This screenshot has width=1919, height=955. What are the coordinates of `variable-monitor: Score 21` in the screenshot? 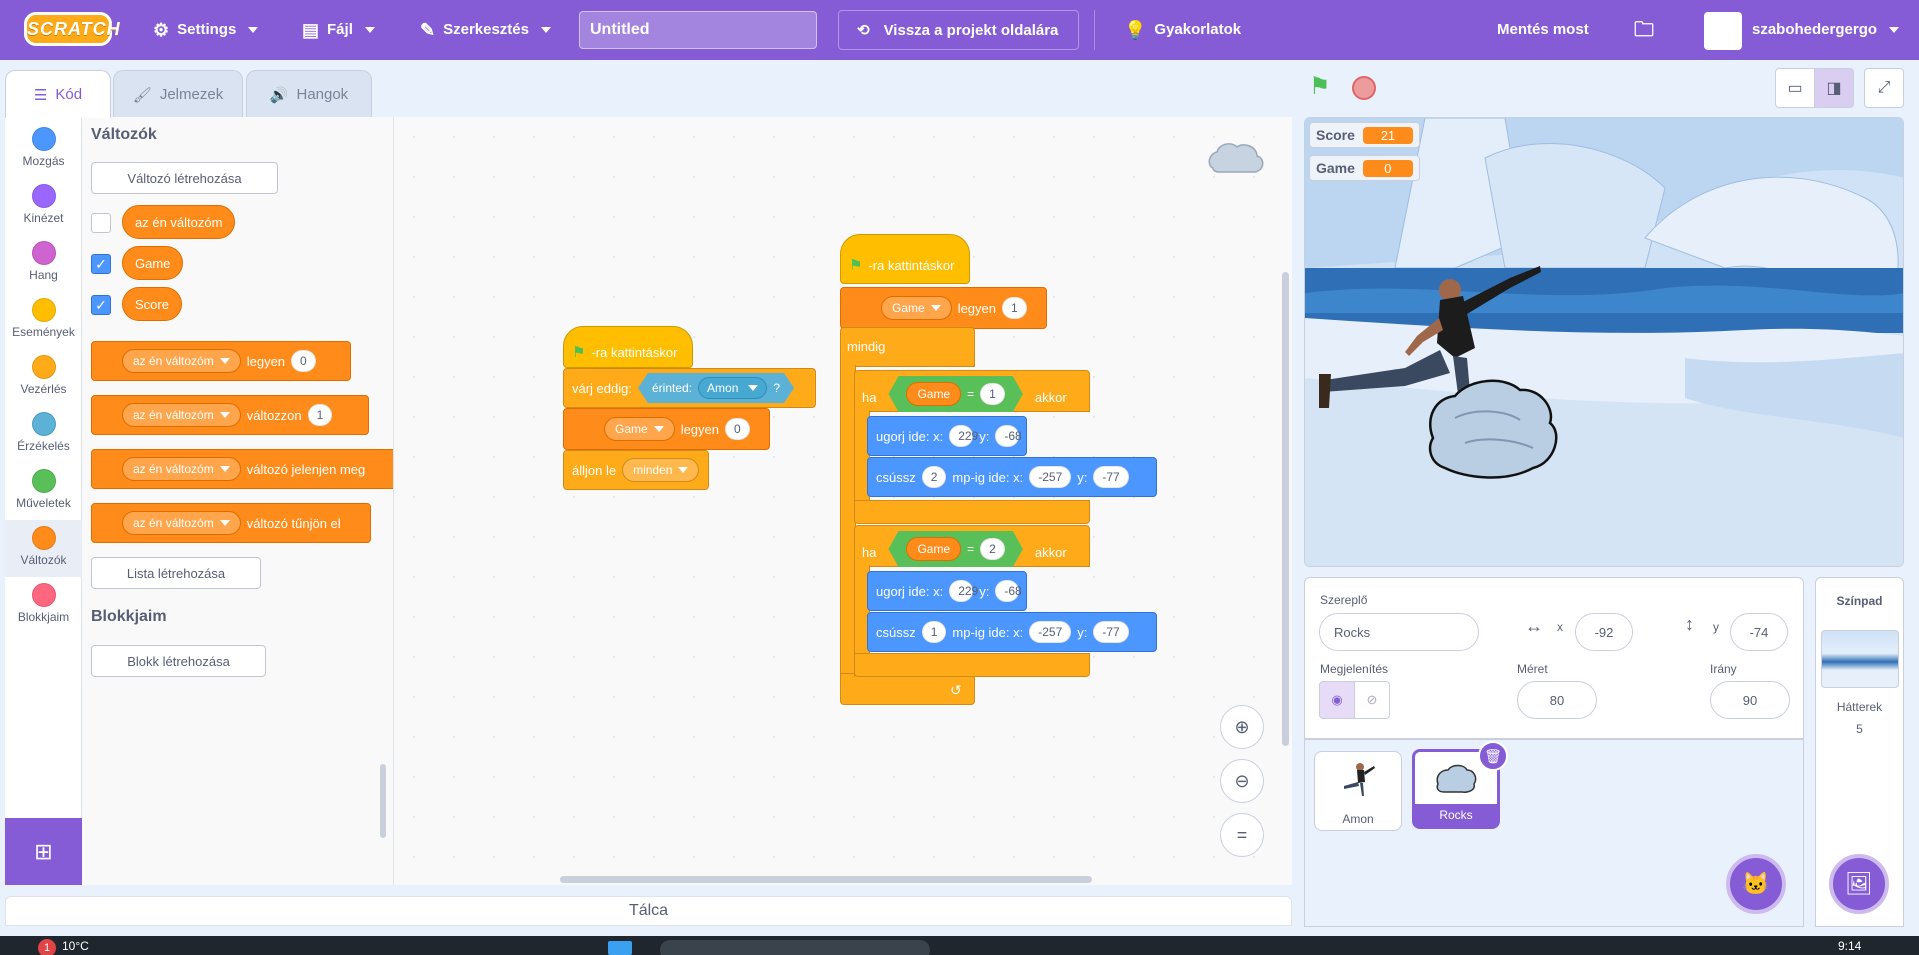 It's located at (1364, 135).